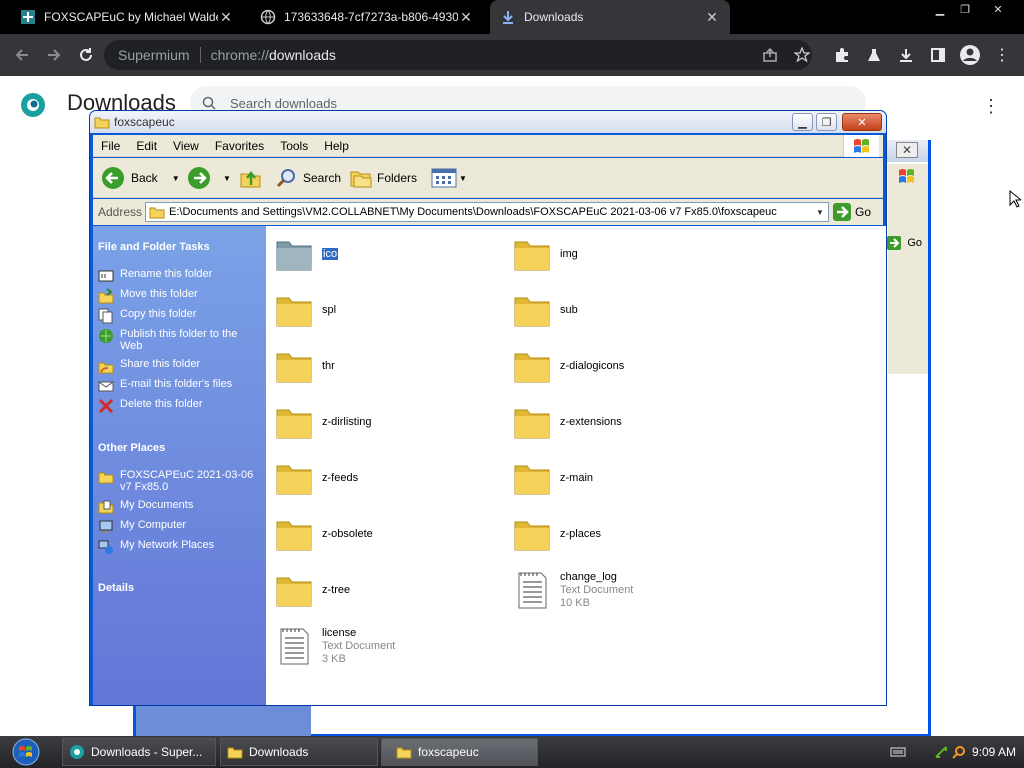 The image size is (1024, 768). What do you see at coordinates (294, 646) in the screenshot?
I see `text-document-icon` at bounding box center [294, 646].